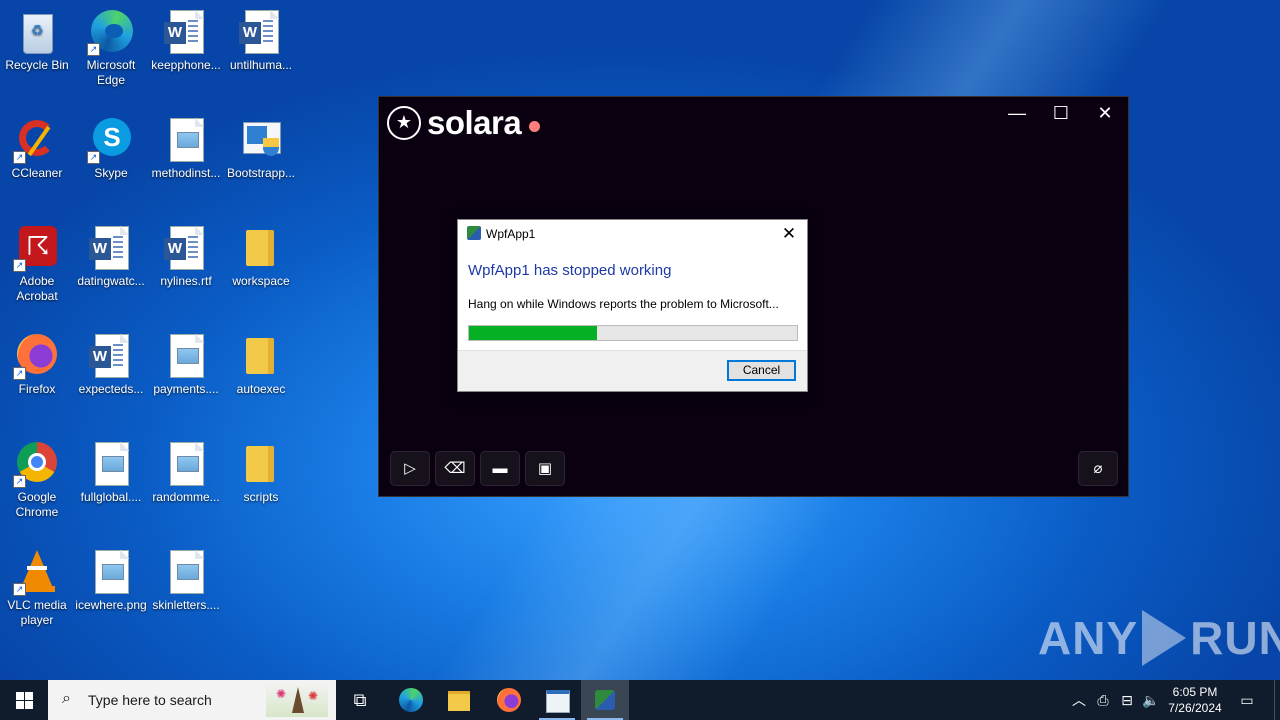  What do you see at coordinates (37, 173) in the screenshot?
I see `desktop-icon-label: CCleaner` at bounding box center [37, 173].